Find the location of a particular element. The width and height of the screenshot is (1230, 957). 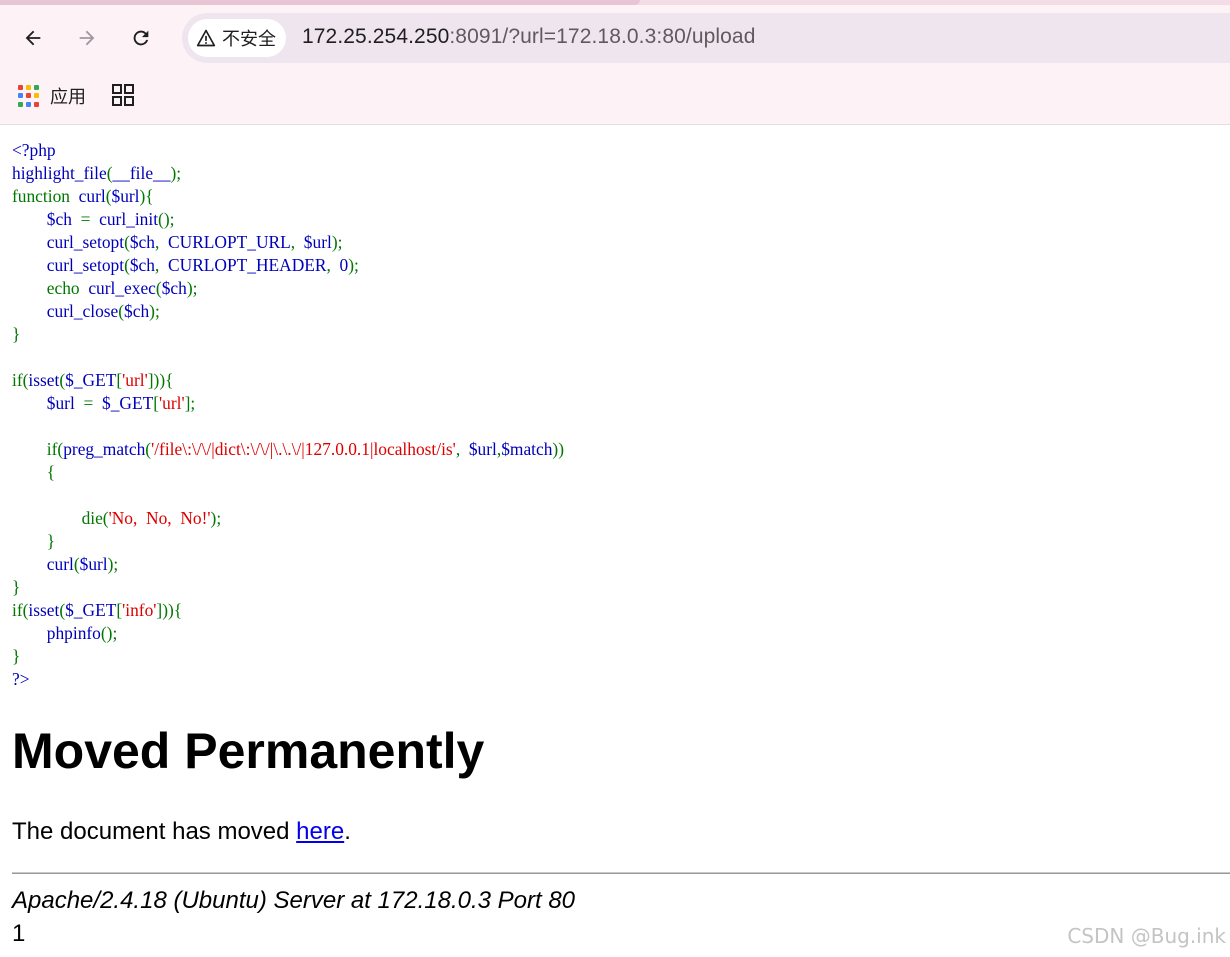

code-line: if(isset($_GET['info'])){ is located at coordinates (97, 610).